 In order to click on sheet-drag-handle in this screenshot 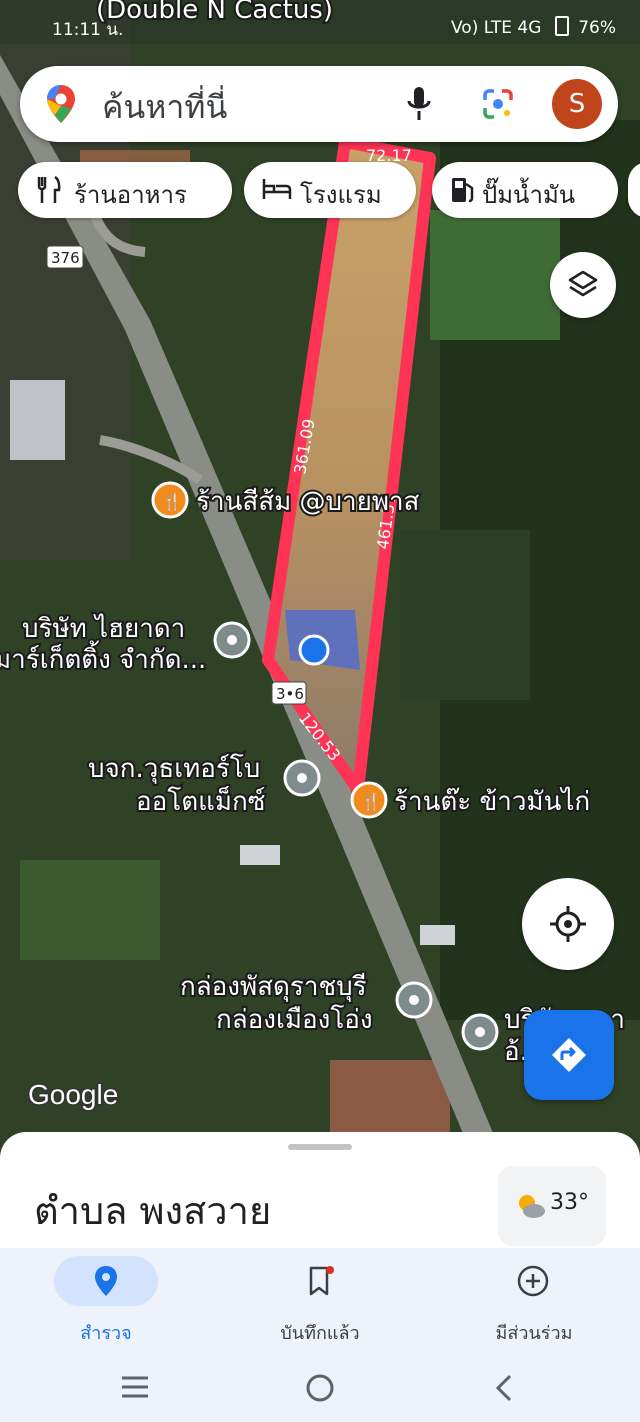, I will do `click(320, 1147)`.